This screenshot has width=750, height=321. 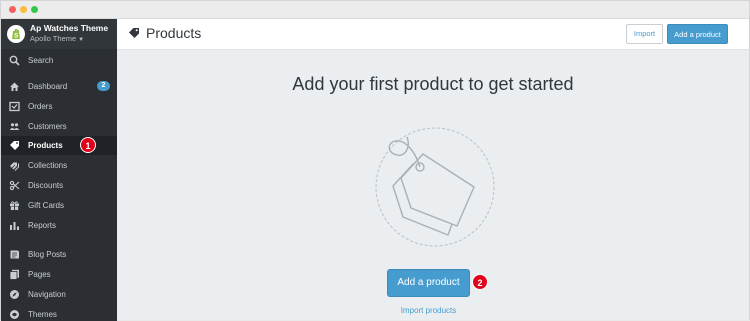 What do you see at coordinates (46, 185) in the screenshot?
I see `sidebar-item-label: Discounts` at bounding box center [46, 185].